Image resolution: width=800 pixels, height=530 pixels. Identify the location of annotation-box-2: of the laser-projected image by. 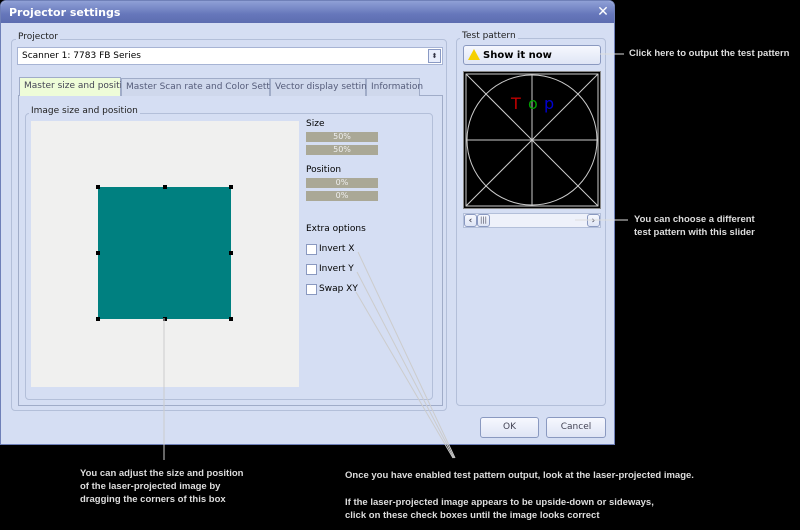
(150, 486).